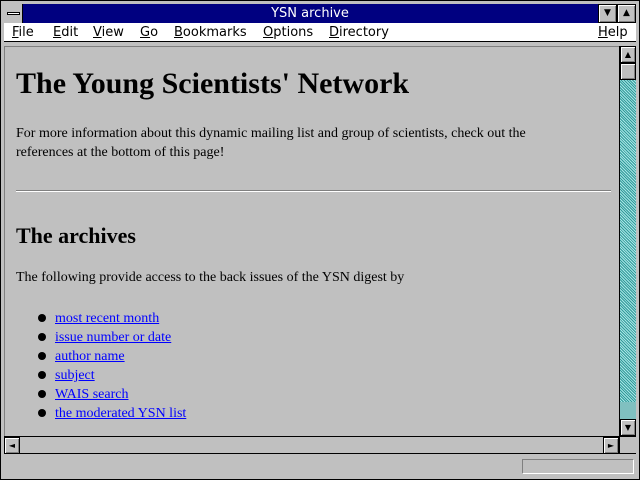  What do you see at coordinates (120, 413) in the screenshot?
I see `link-moderated-ysn-list: the moderated YSN list` at bounding box center [120, 413].